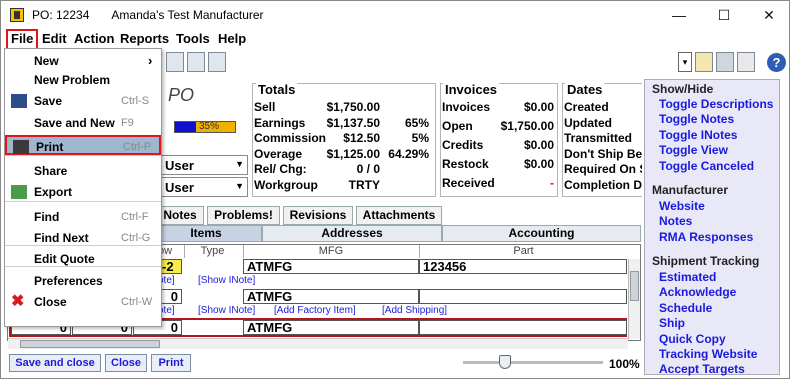 This screenshot has width=790, height=379. I want to click on panel-link-toggle-view: Toggle View, so click(693, 150).